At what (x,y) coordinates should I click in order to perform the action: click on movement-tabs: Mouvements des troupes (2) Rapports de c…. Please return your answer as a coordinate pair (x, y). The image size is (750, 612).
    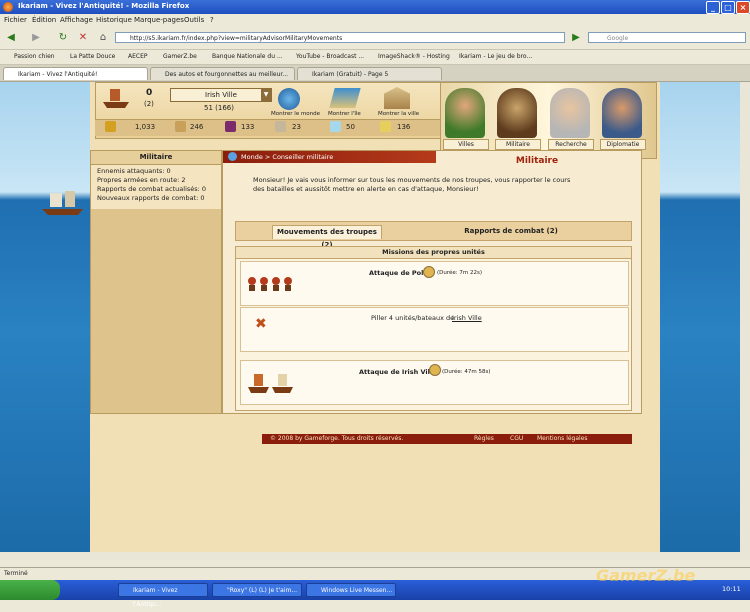
    Looking at the image, I should click on (433, 235).